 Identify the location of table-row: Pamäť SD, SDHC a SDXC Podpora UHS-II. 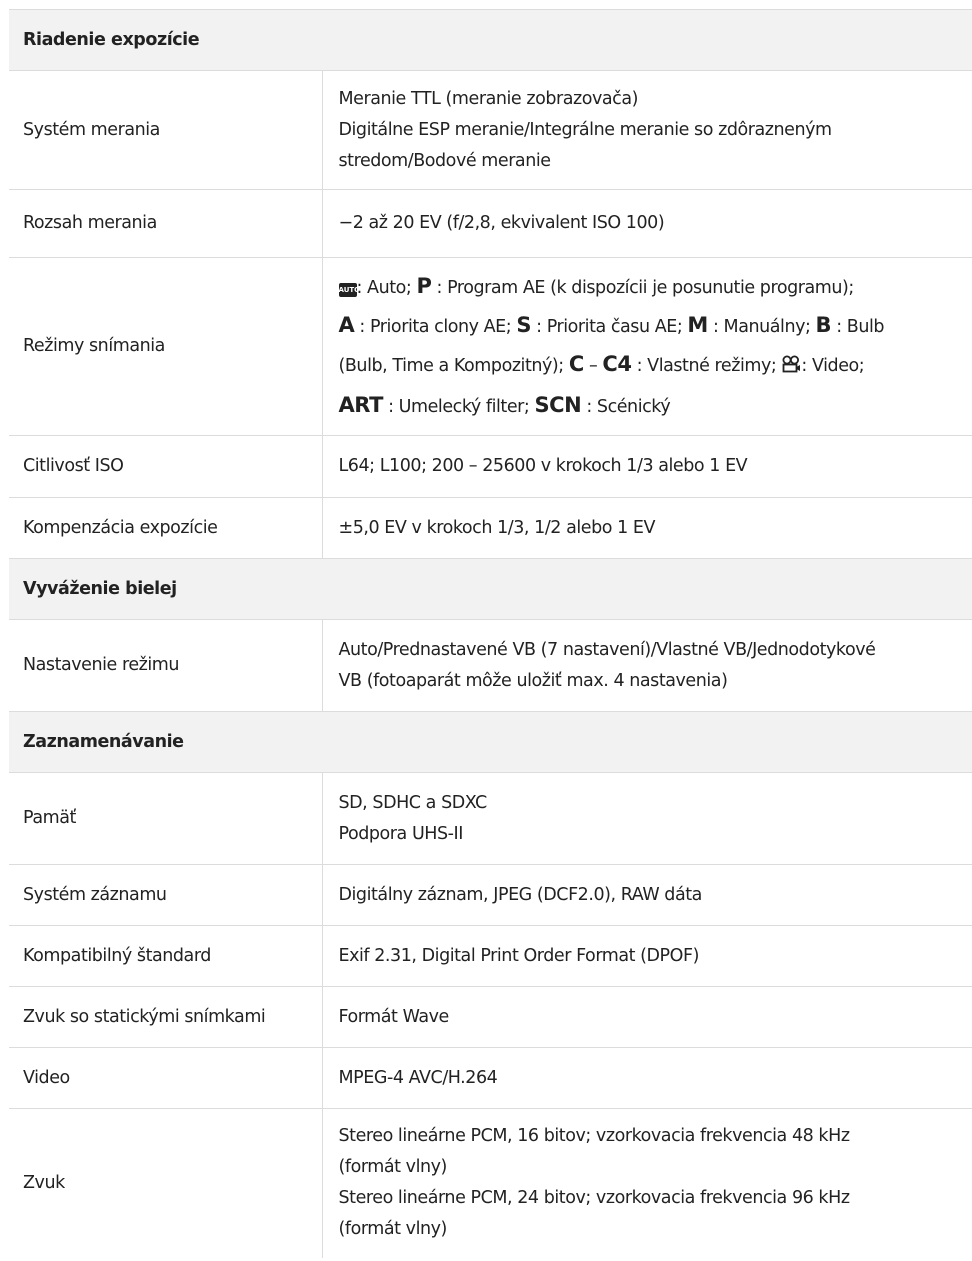
(490, 818).